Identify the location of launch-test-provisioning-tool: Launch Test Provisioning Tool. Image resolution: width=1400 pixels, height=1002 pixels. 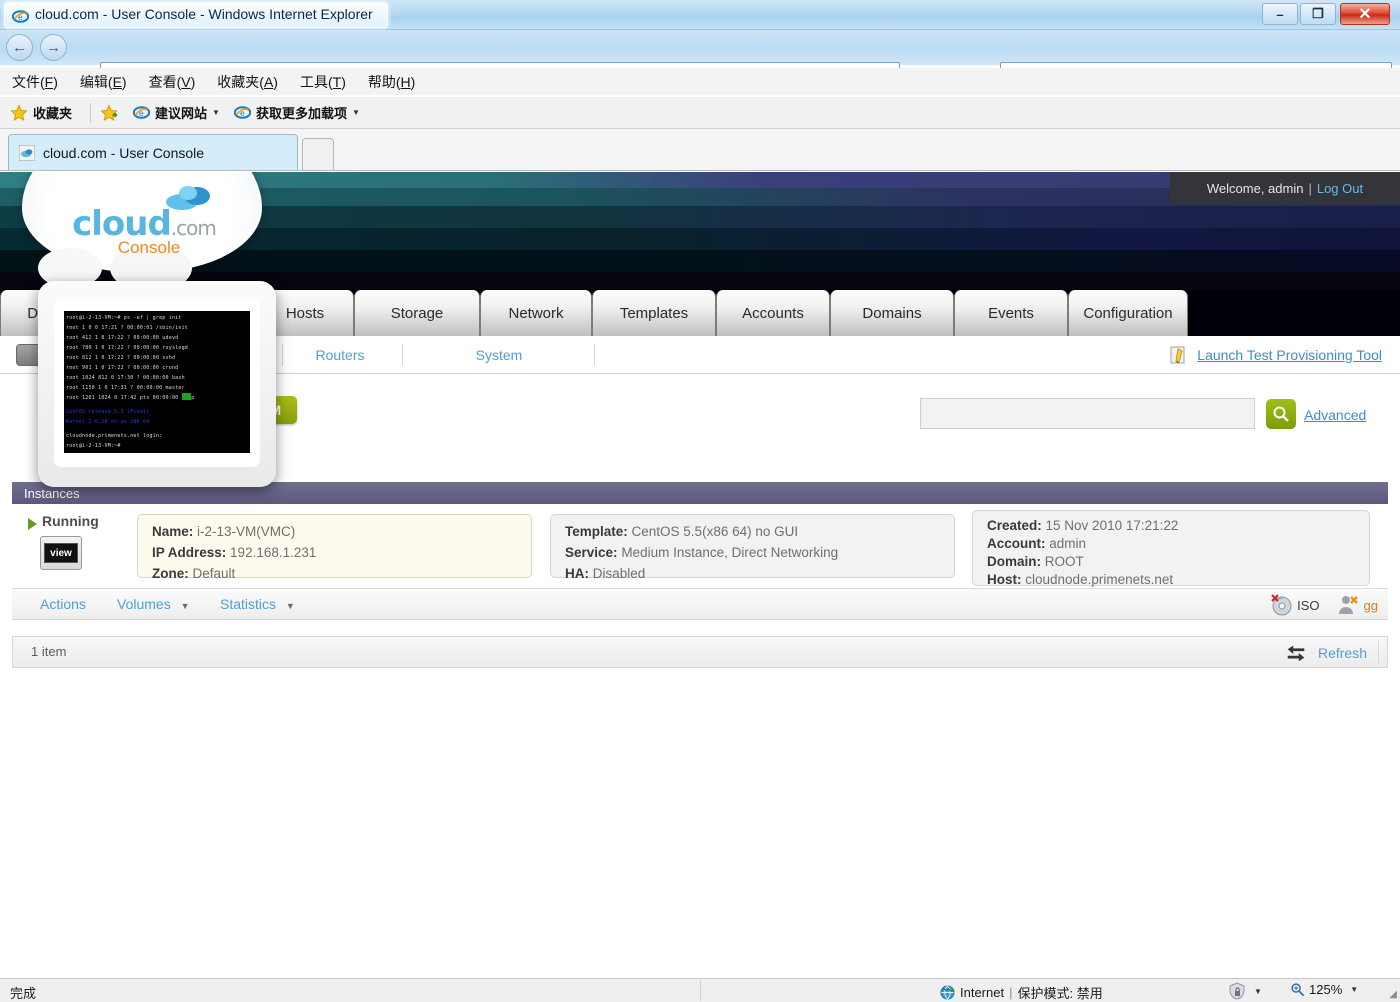
(1275, 355).